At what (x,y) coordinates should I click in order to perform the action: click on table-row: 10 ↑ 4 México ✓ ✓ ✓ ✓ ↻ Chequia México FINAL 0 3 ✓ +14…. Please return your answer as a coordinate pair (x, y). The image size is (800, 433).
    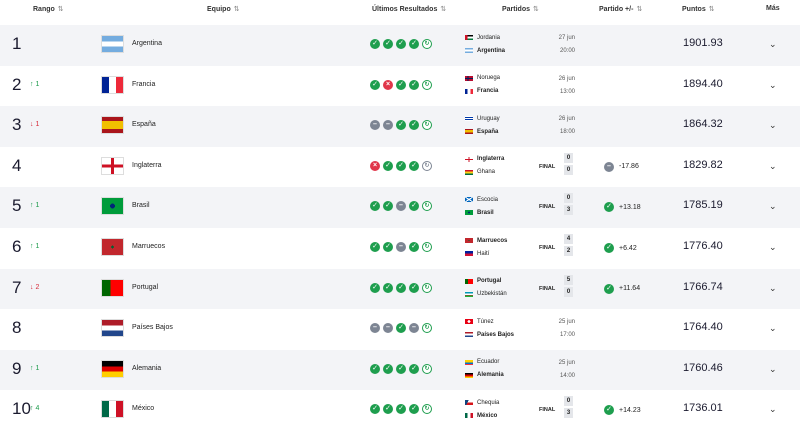
    Looking at the image, I should click on (400, 410).